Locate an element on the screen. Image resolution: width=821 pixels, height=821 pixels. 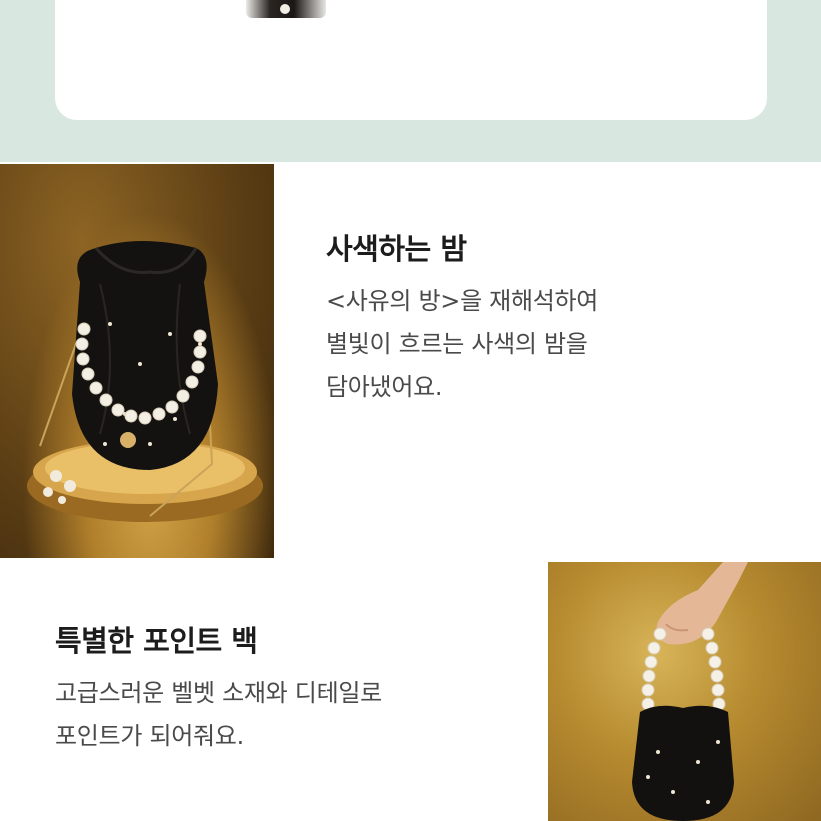
section-description-night: <사유의 방>을 재해석하여 별빛이 흐르는 사색의 밤을 담아냈어요. is located at coordinates (462, 344).